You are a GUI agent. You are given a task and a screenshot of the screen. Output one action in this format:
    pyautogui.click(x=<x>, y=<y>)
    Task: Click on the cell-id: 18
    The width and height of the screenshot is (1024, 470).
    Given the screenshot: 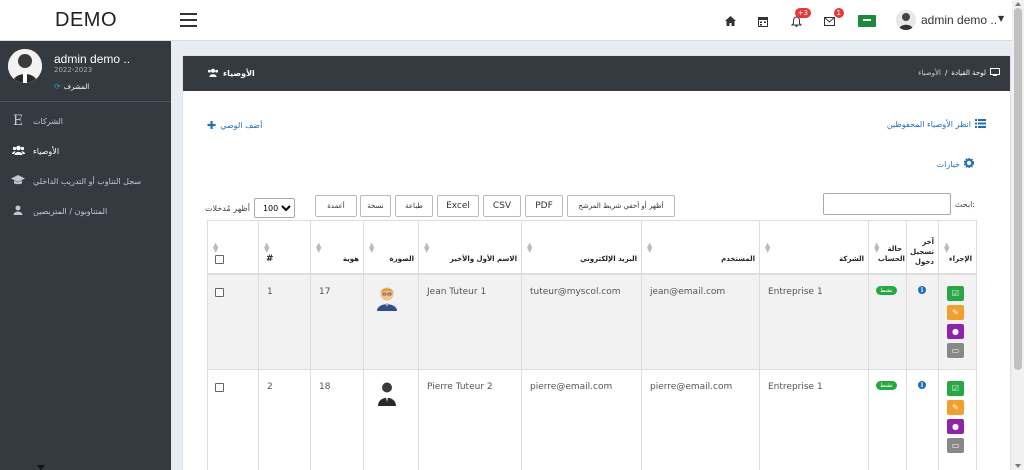 What is the action you would take?
    pyautogui.click(x=337, y=420)
    